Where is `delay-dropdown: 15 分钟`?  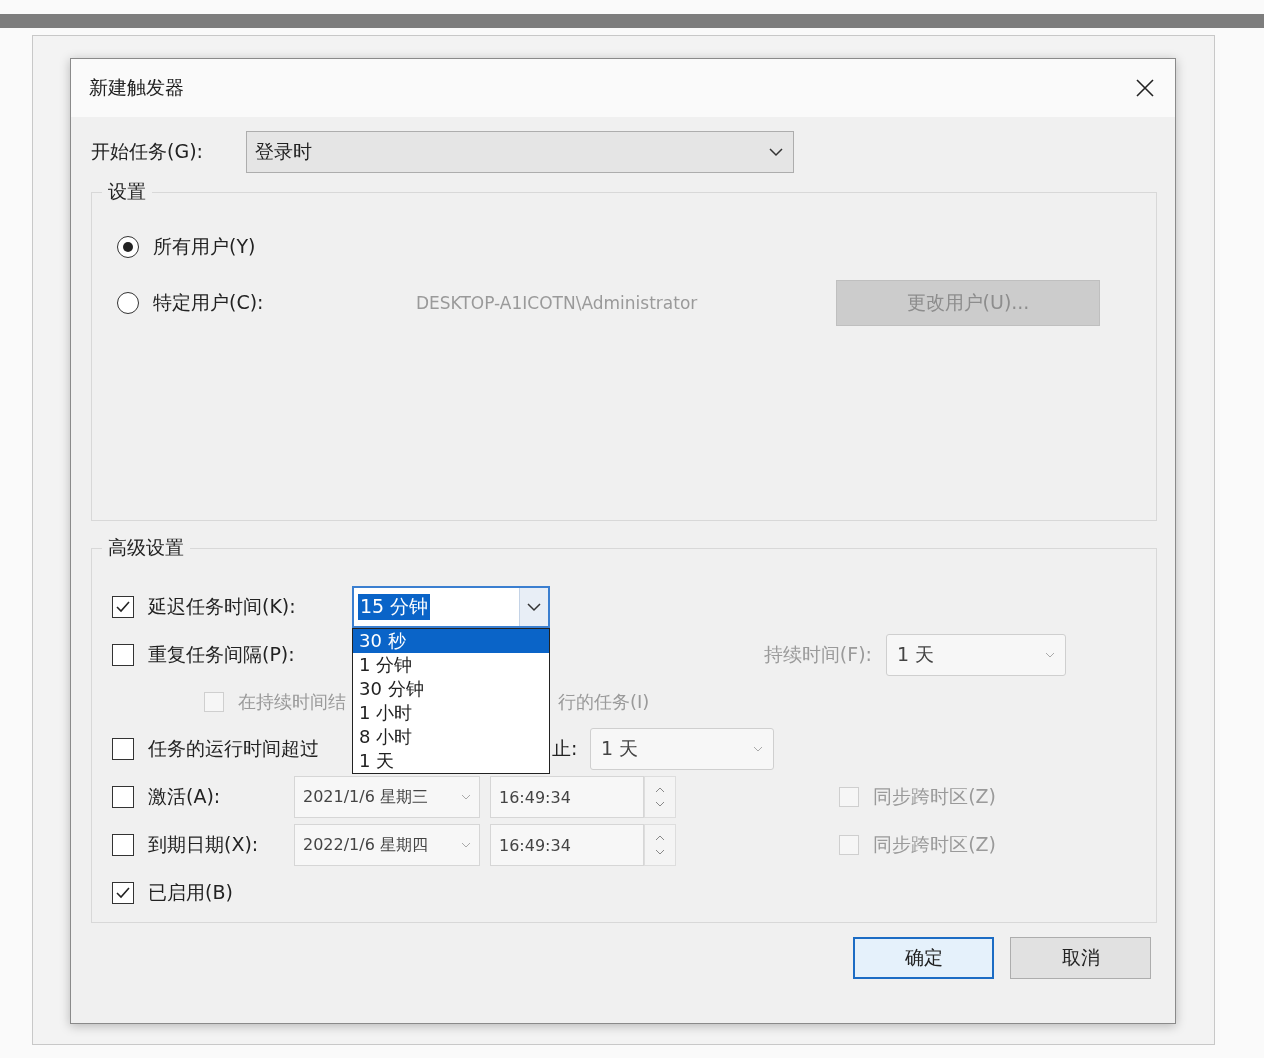
delay-dropdown: 15 分钟 is located at coordinates (451, 607).